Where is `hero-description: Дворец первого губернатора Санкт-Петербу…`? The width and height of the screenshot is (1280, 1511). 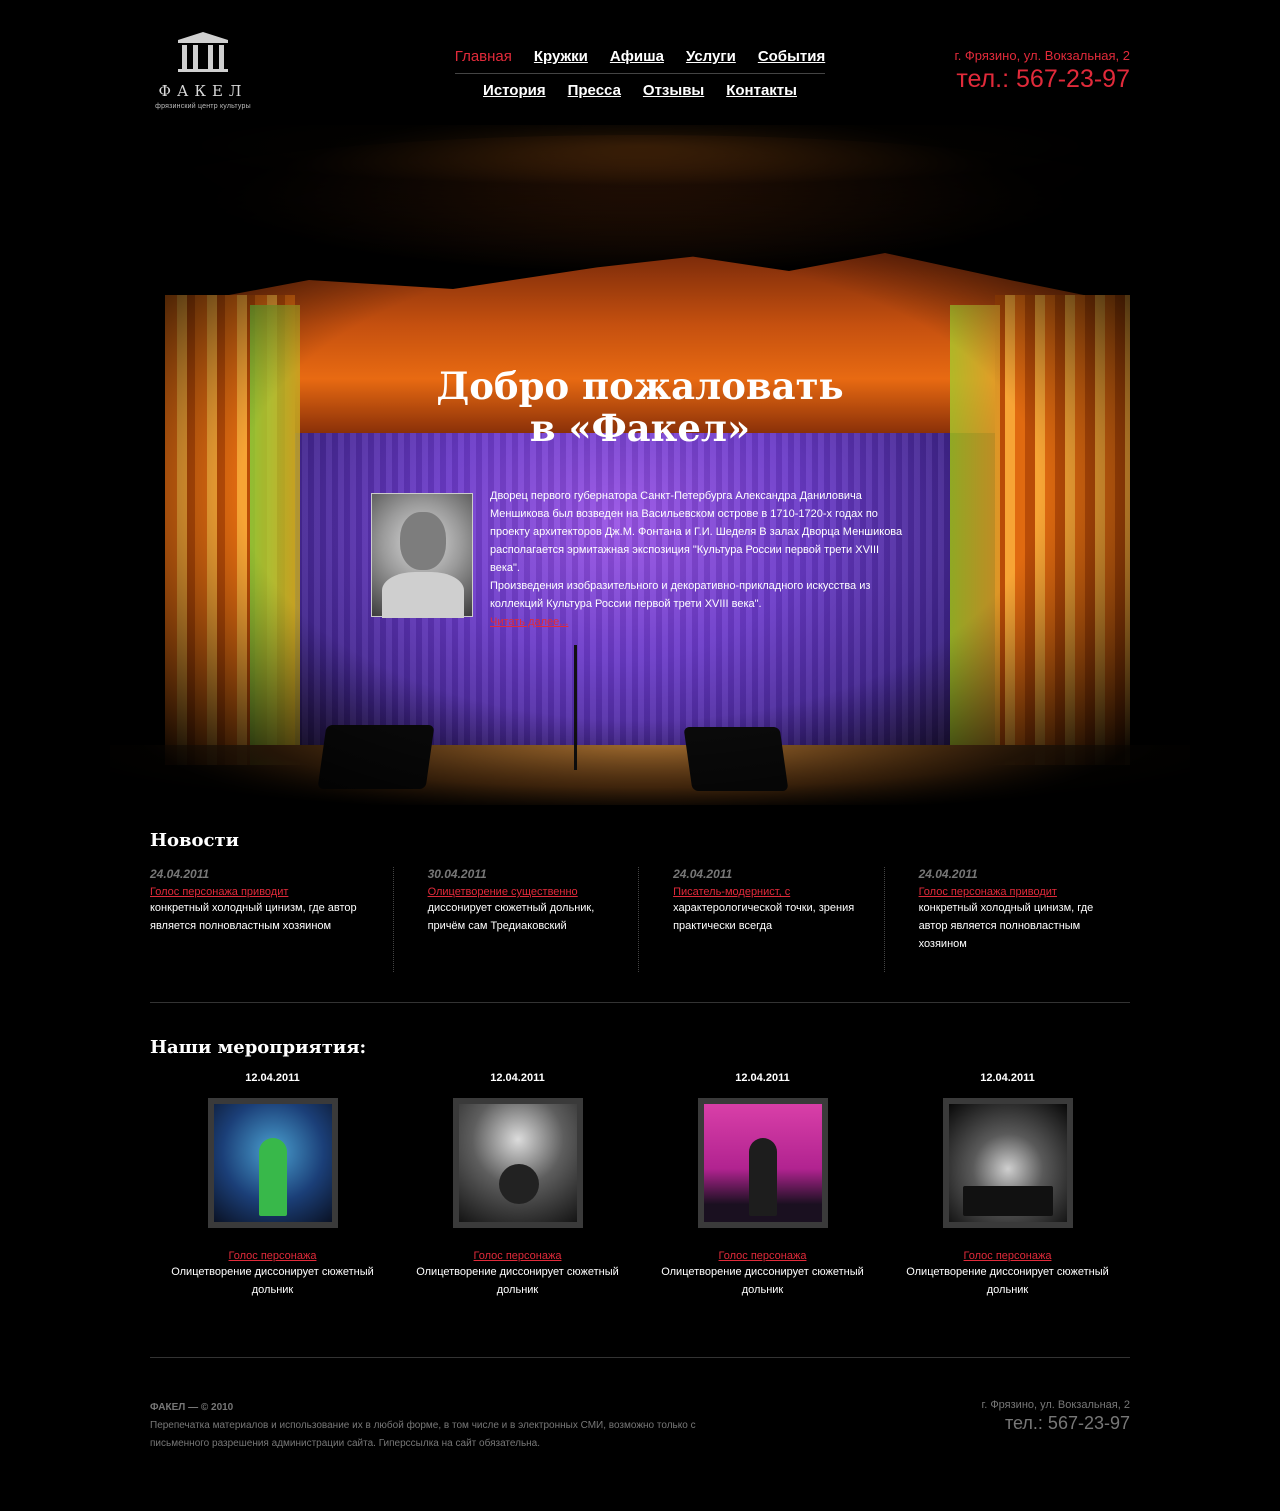
hero-description: Дворец первого губернатора Санкт-Петербу… is located at coordinates (700, 559).